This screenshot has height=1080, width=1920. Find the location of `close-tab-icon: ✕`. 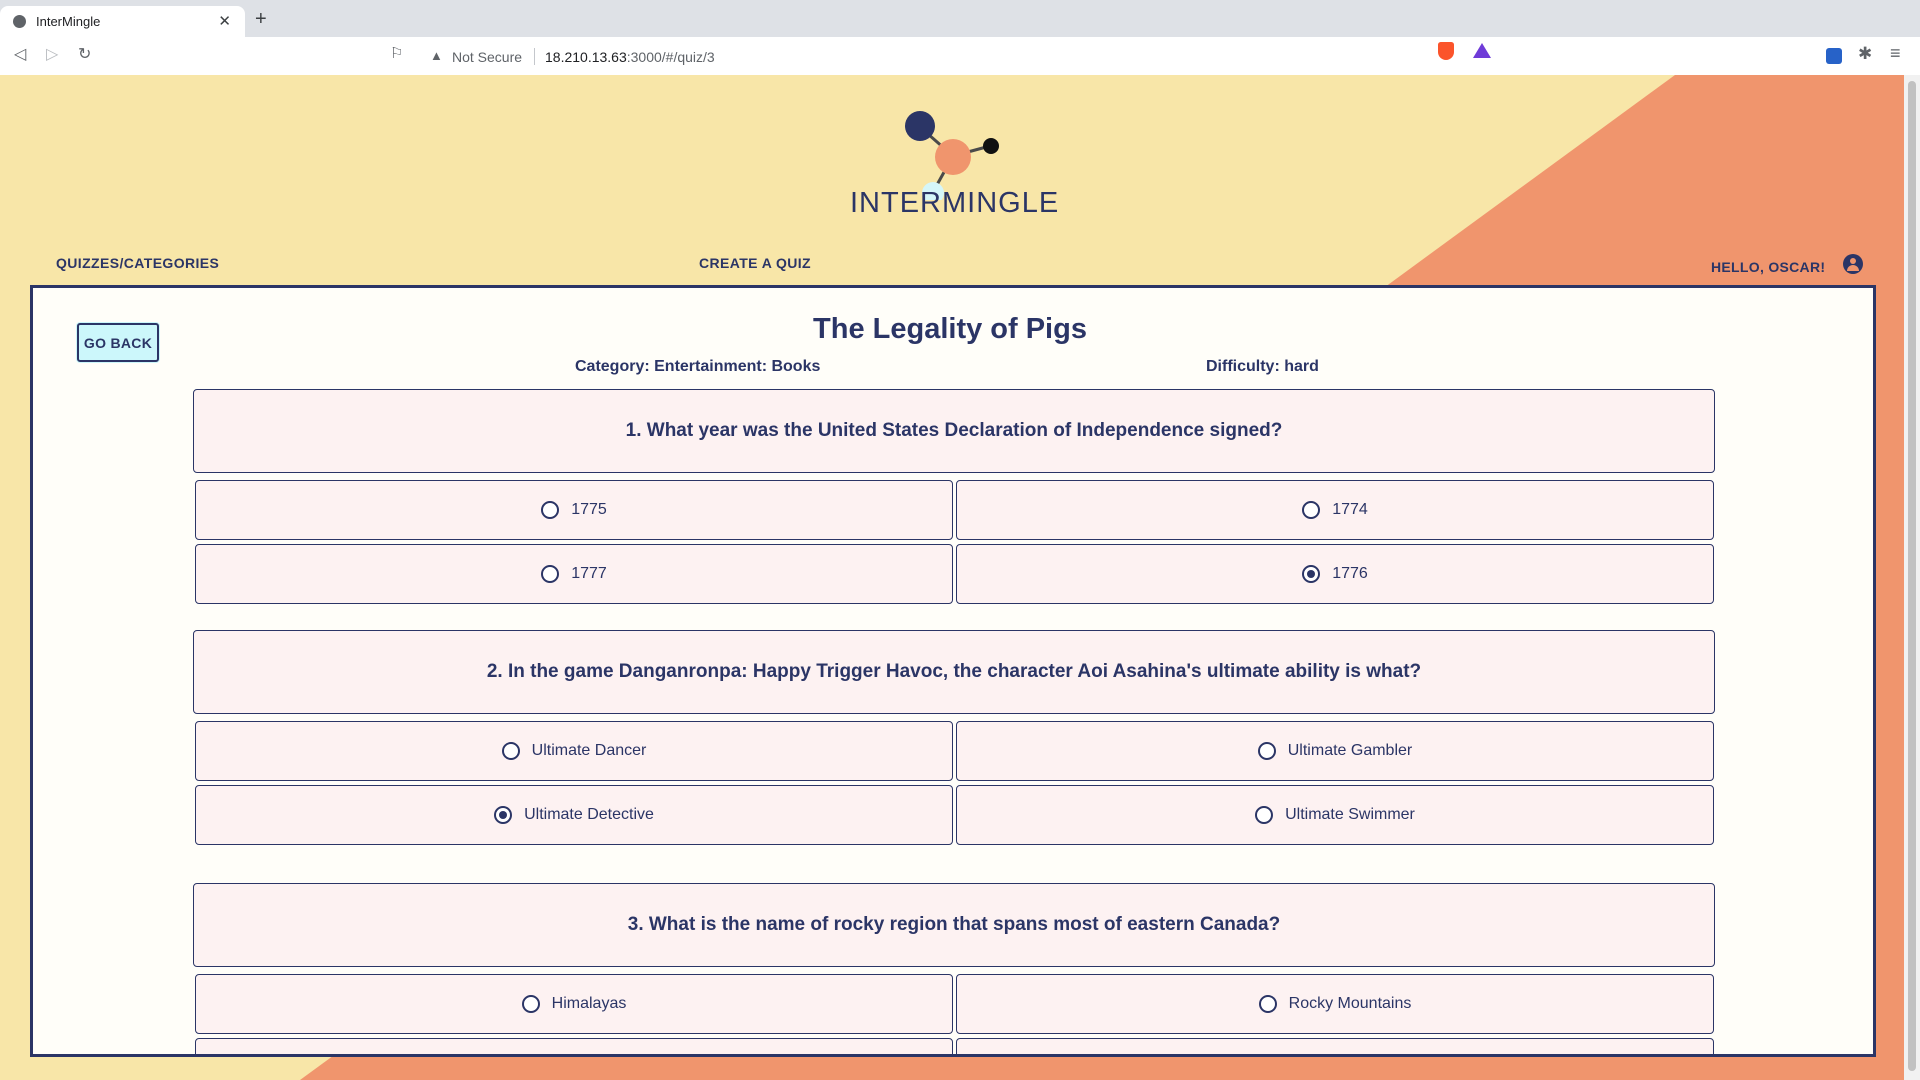

close-tab-icon: ✕ is located at coordinates (224, 21).